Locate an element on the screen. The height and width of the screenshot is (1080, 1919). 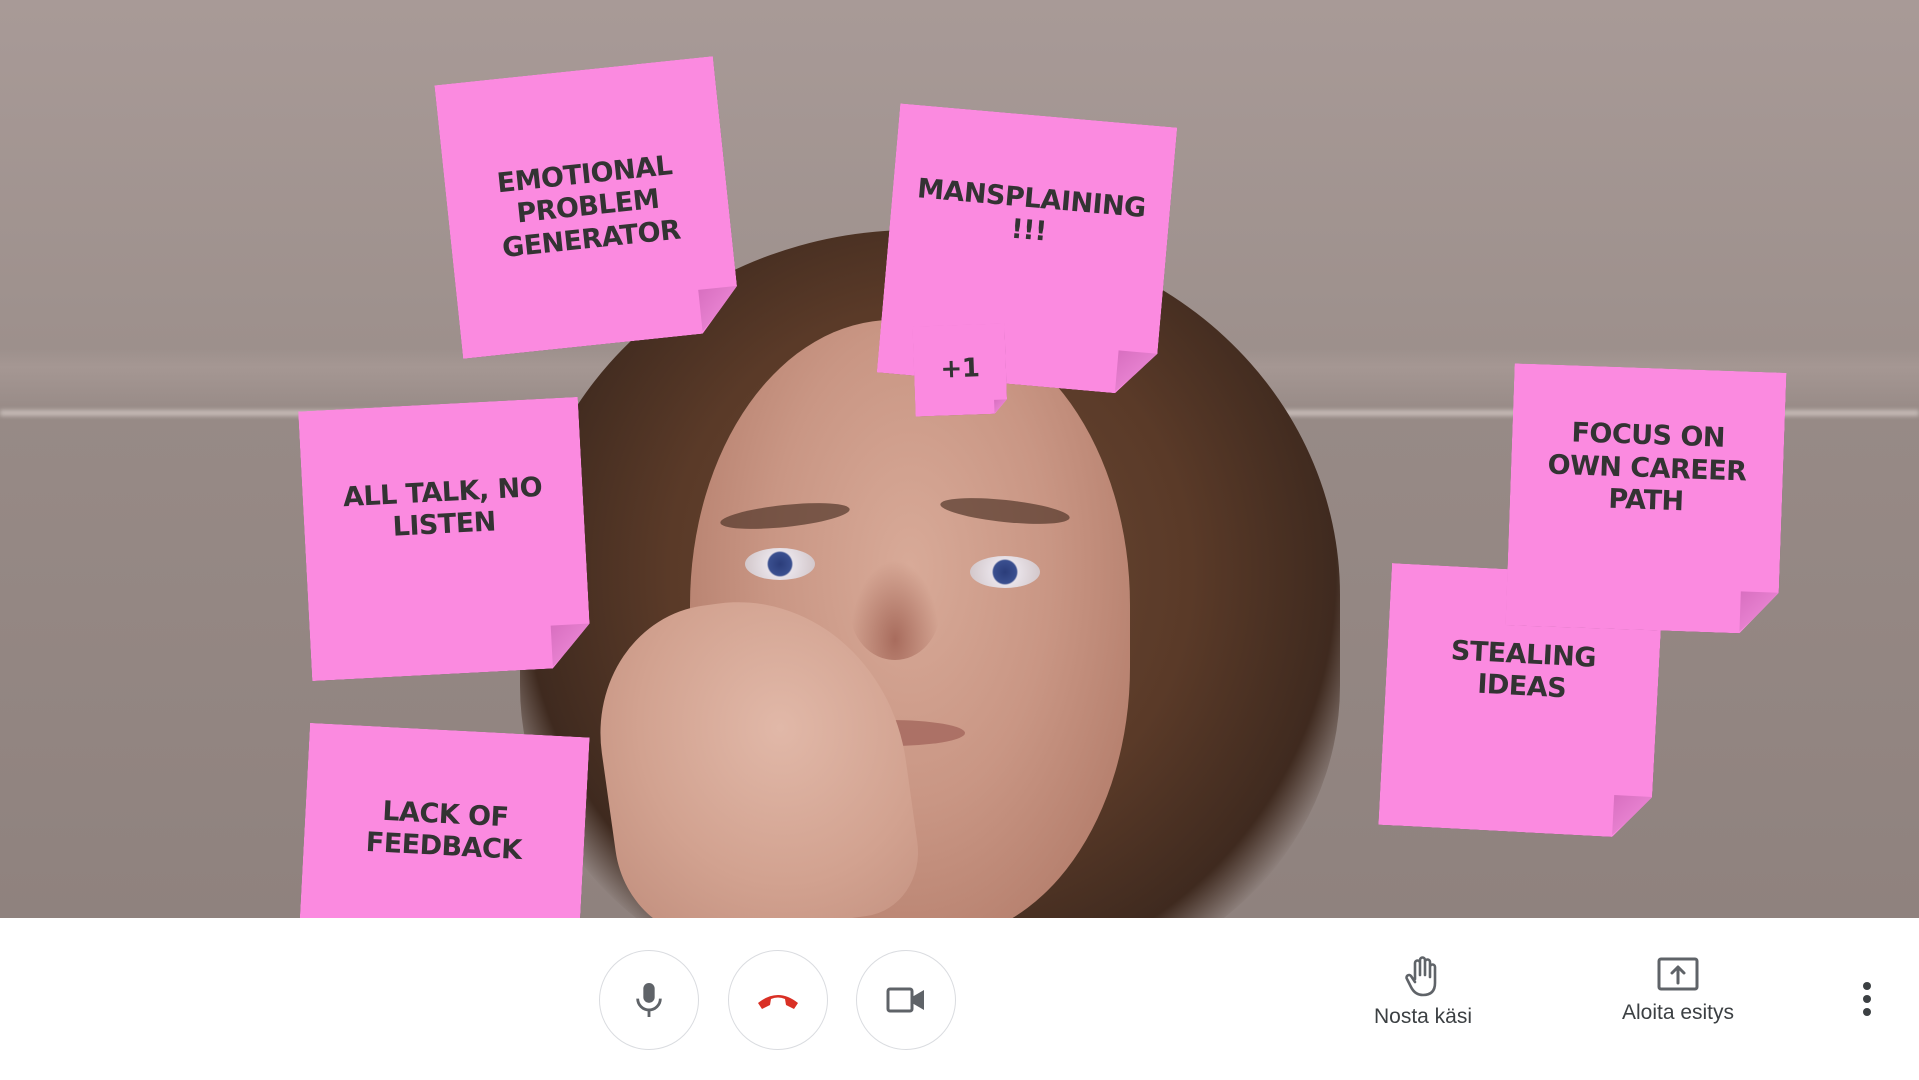
sticky-note-plus-one: +1 is located at coordinates (959, 369).